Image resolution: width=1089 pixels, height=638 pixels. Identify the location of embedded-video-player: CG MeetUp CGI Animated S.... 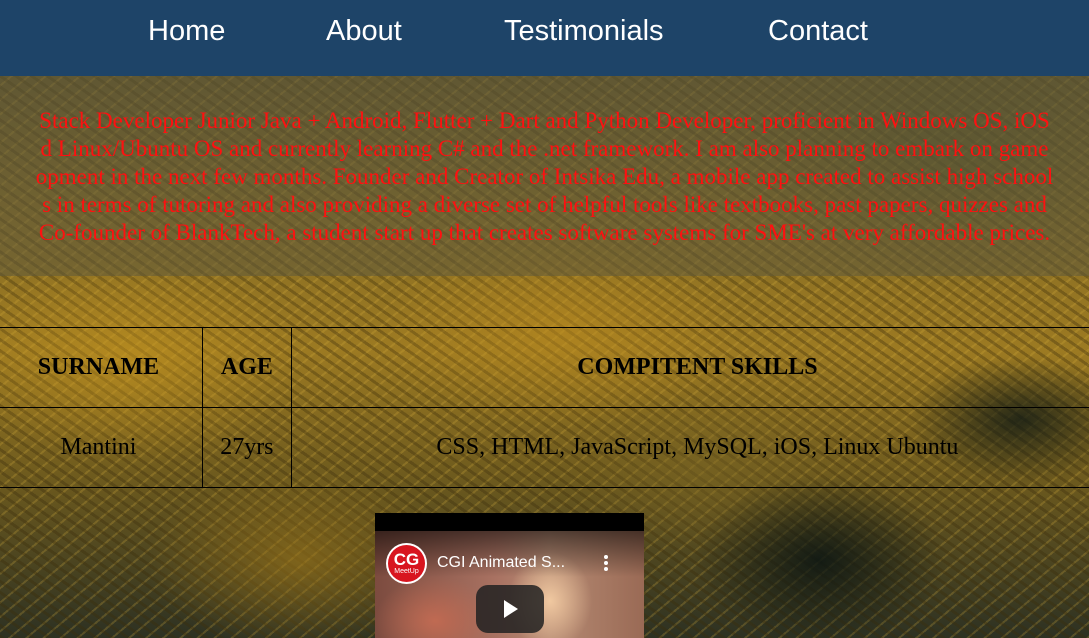
(509, 575).